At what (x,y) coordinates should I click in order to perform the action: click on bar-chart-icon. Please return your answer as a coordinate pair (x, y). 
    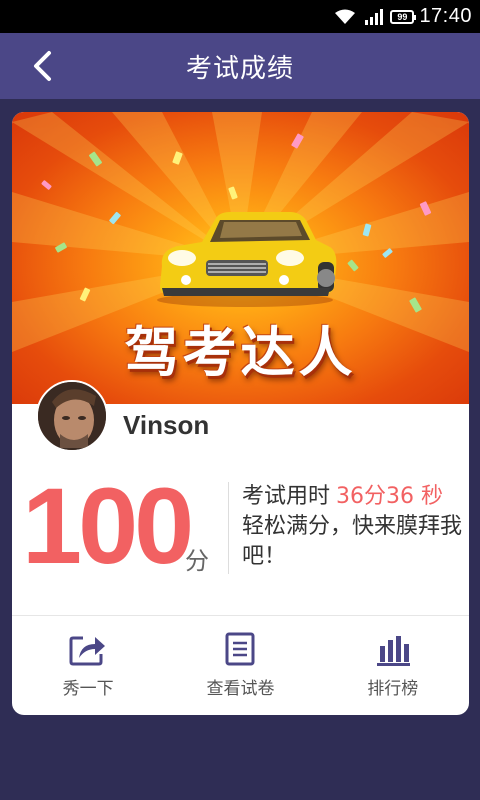
    Looking at the image, I should click on (393, 651).